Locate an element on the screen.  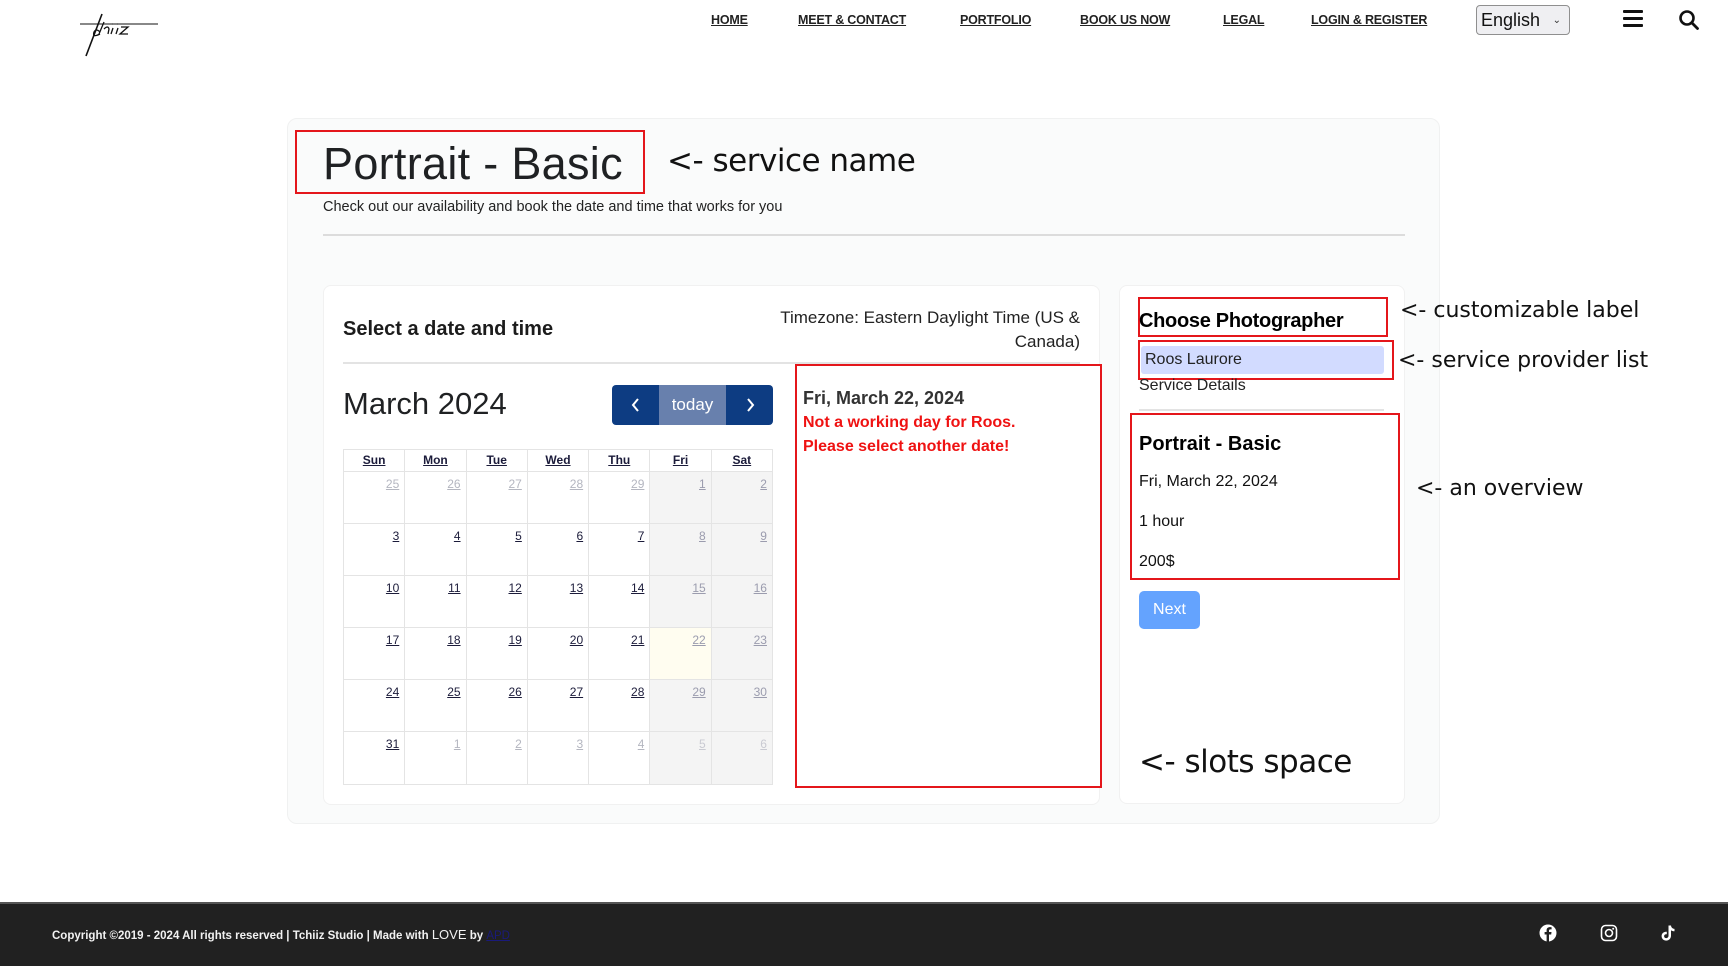
calendar-day: 13 is located at coordinates (559, 601).